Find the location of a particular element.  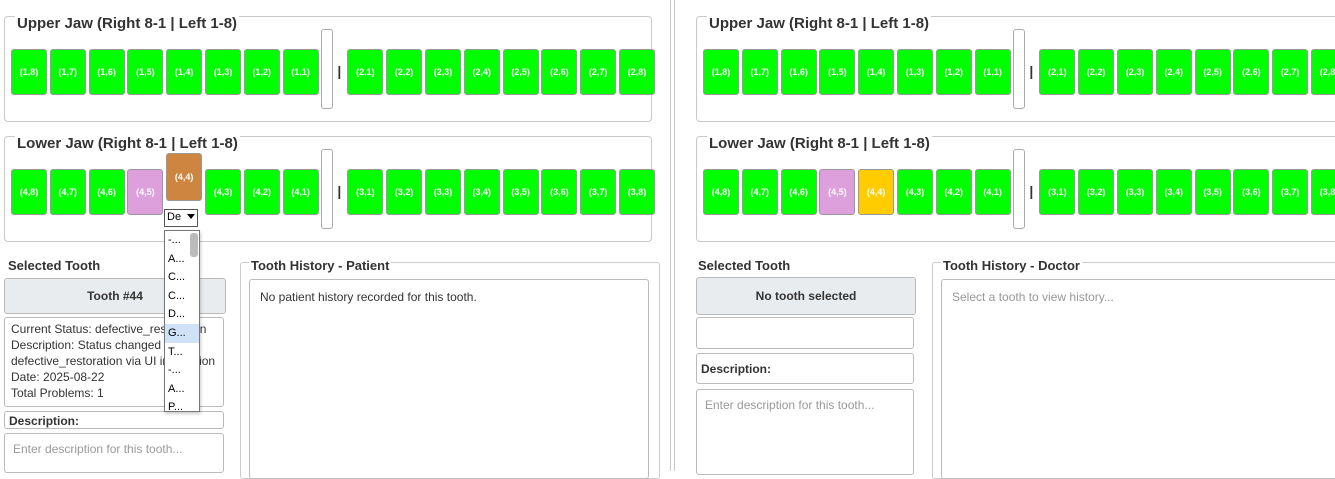

description-label: Description: is located at coordinates (805, 368).